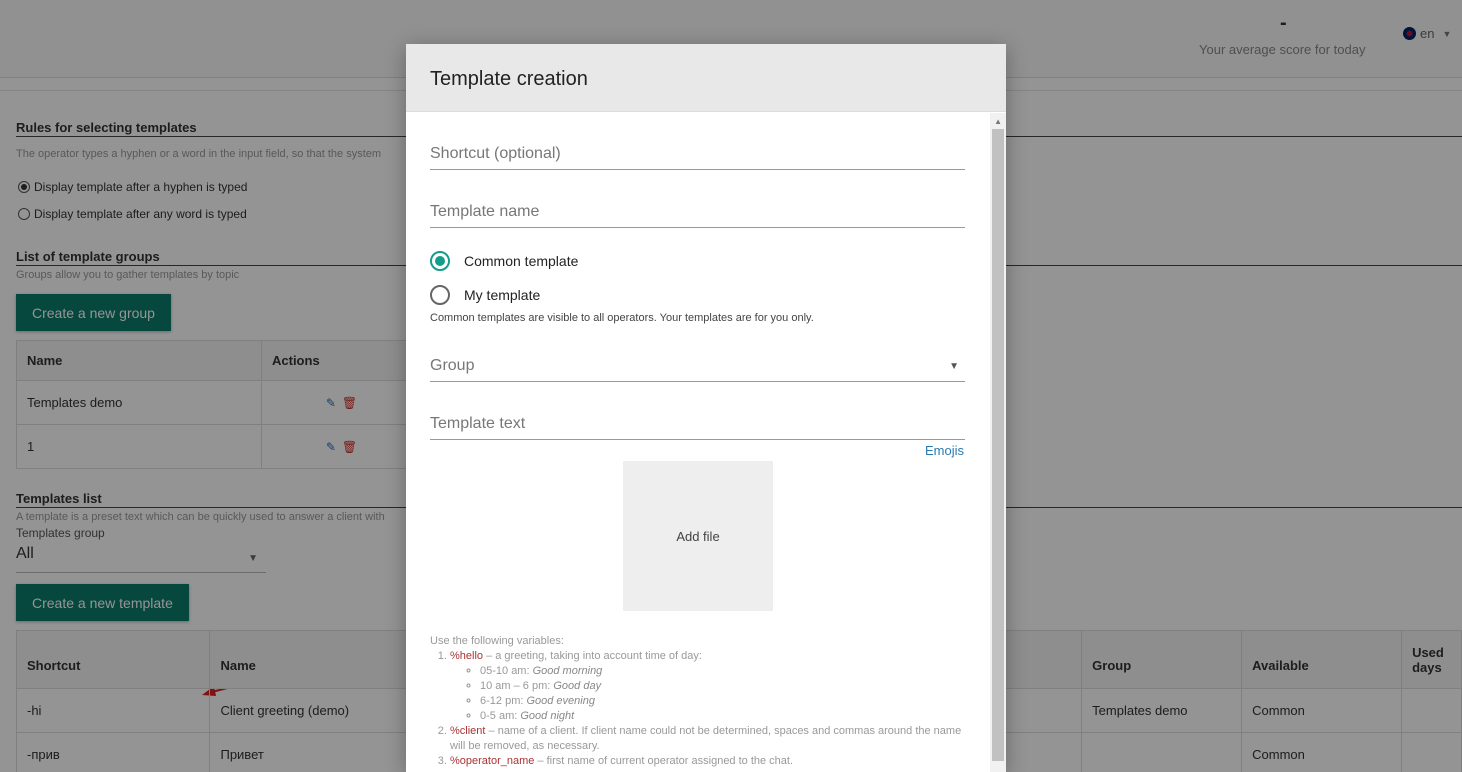 This screenshot has height=772, width=1462. What do you see at coordinates (502, 295) in the screenshot?
I see `option-label: My template` at bounding box center [502, 295].